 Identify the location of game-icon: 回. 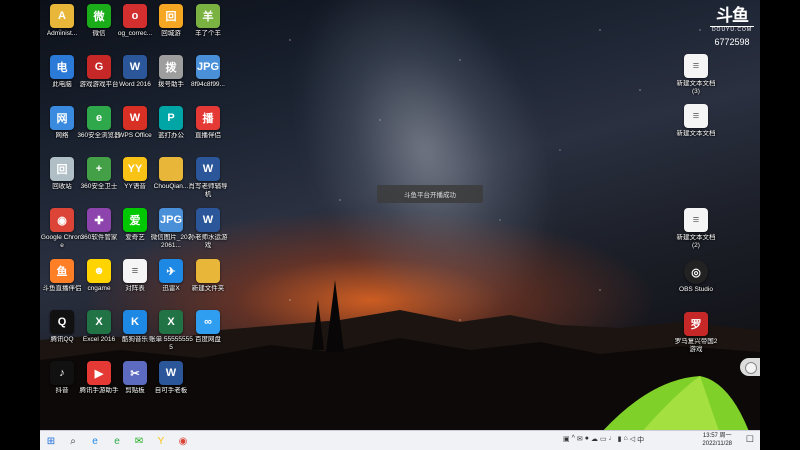
(171, 16).